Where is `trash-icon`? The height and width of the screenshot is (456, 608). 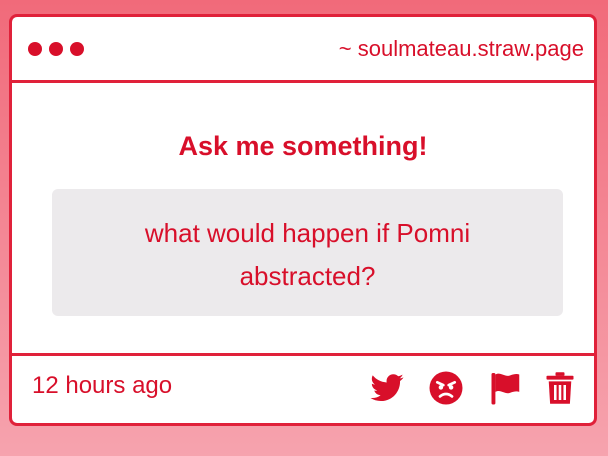
trash-icon is located at coordinates (560, 388).